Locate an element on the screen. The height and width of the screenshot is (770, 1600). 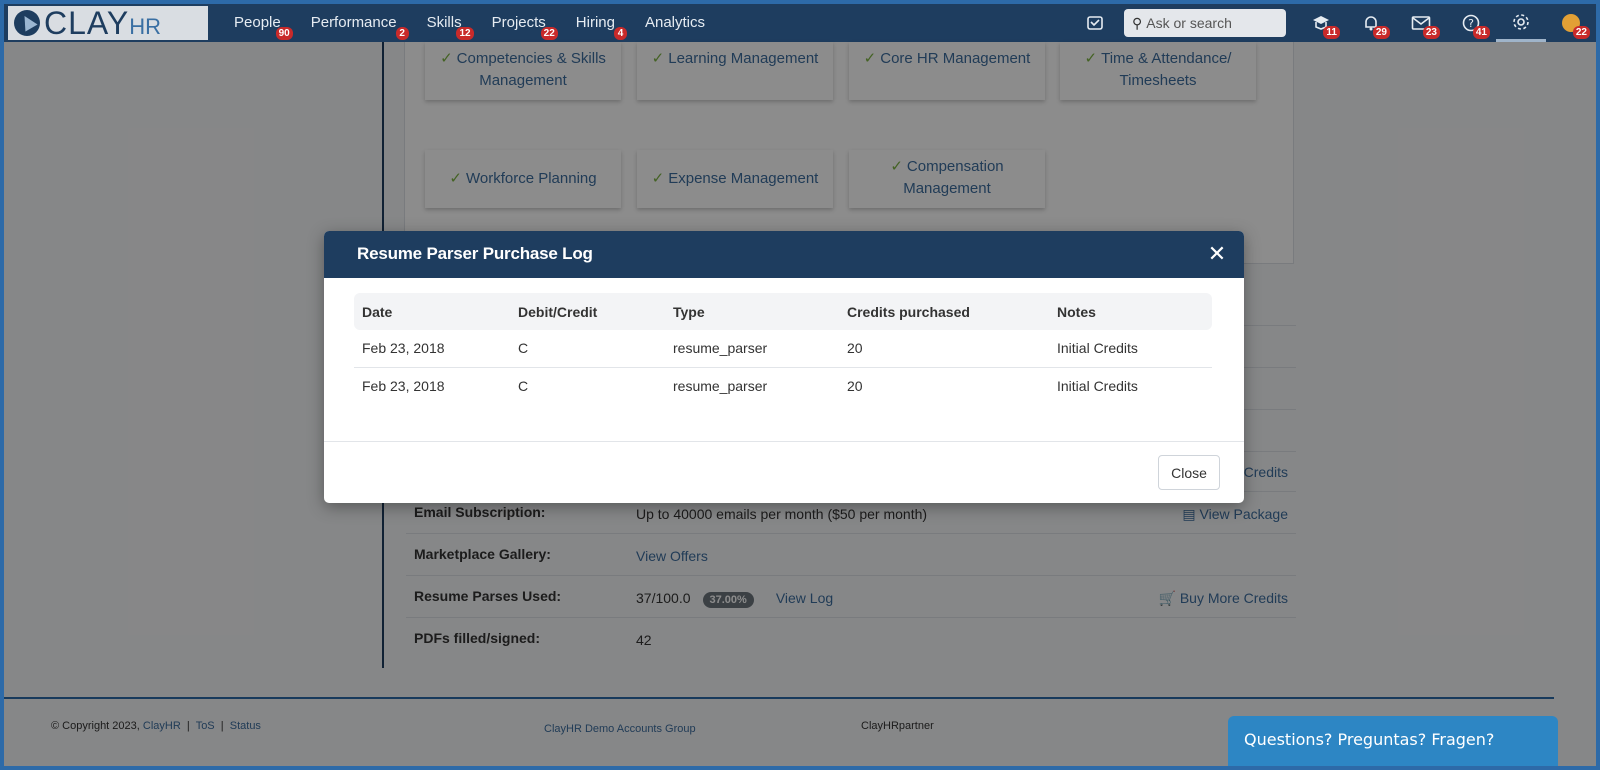
top-right-tools: ⚲ Ask or search 11 29 23 ? 41 22 is located at coordinates (1333, 23).